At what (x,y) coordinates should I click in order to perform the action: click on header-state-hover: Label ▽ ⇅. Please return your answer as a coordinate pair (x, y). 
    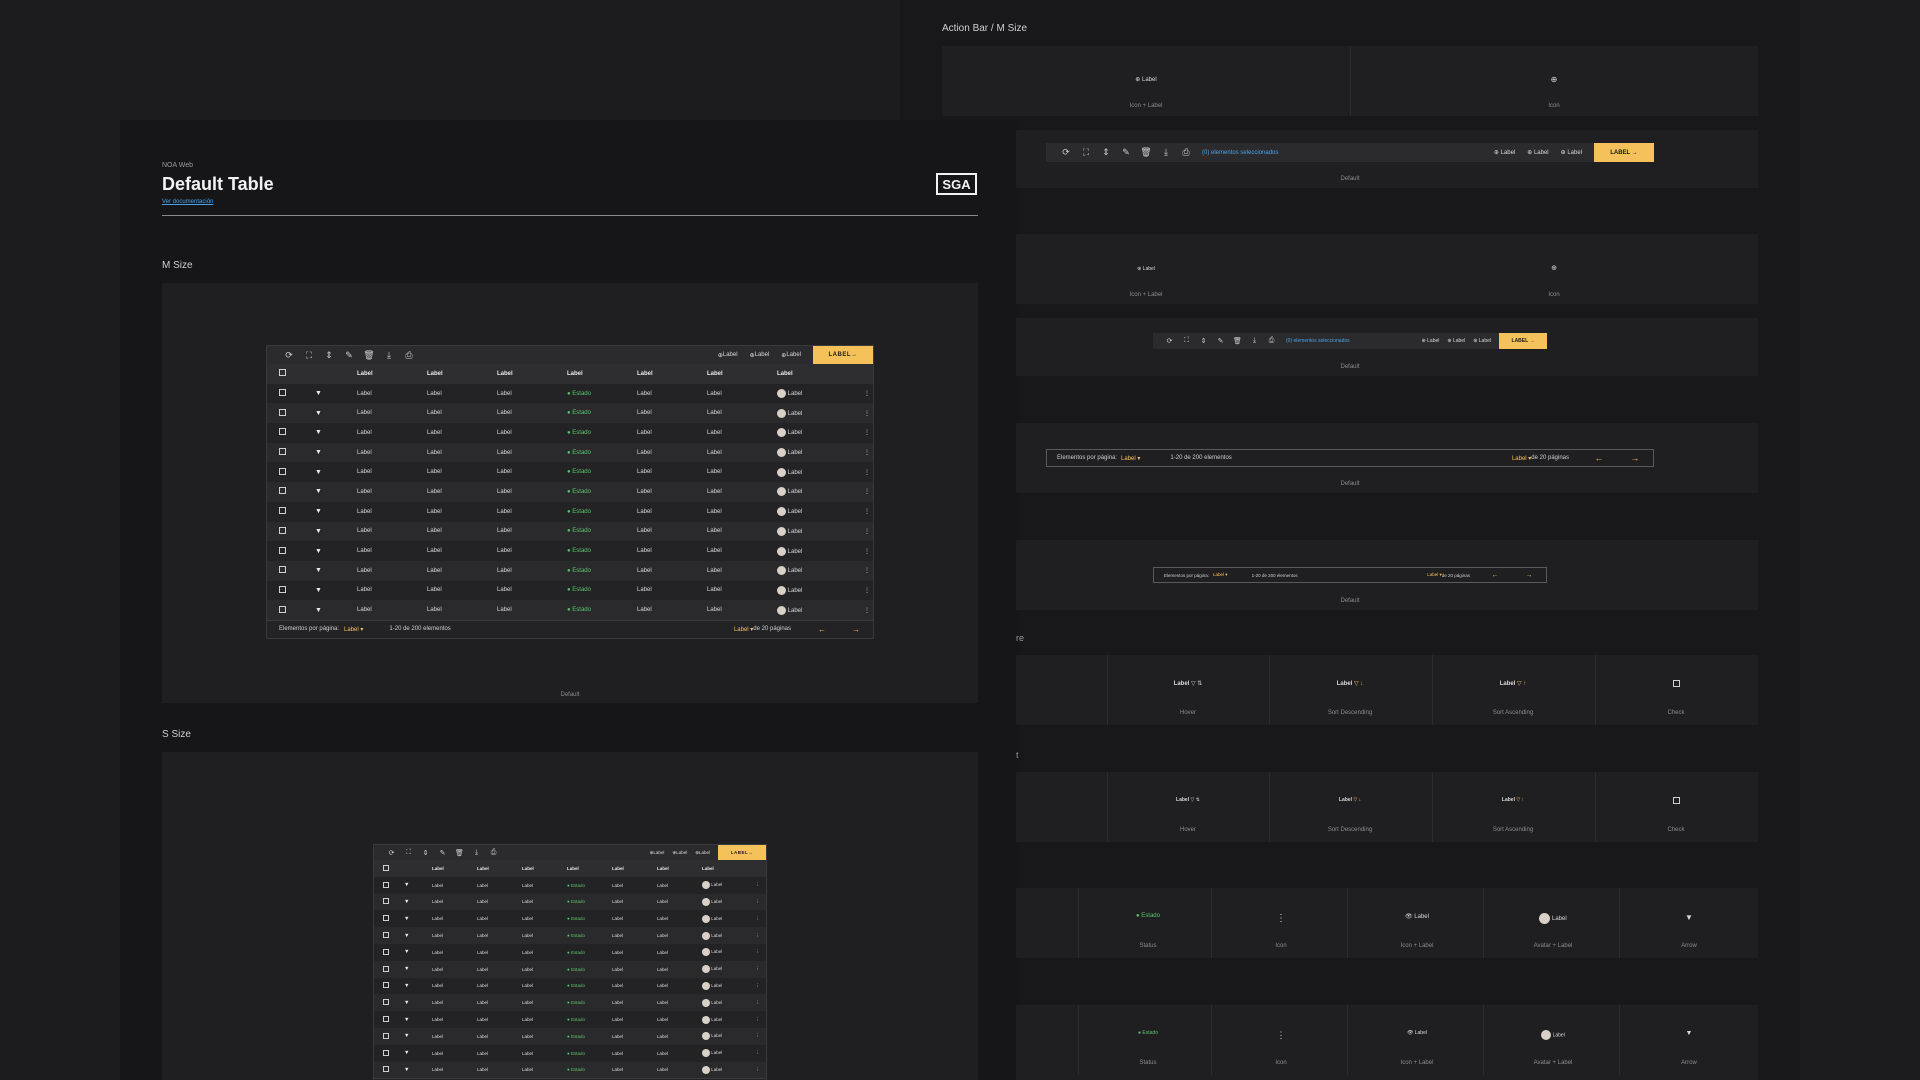
    Looking at the image, I should click on (1188, 800).